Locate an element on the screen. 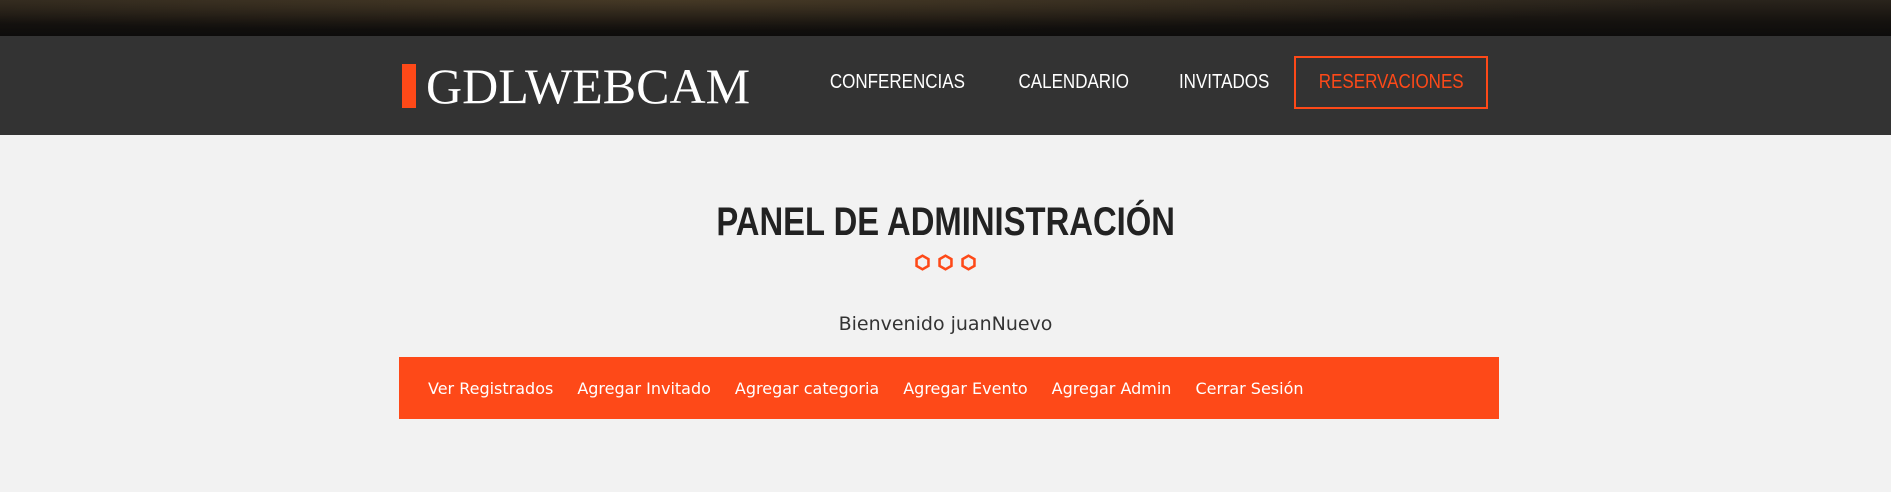 This screenshot has height=492, width=1891. page-title: PANEL DE ADMINISTRACIÓN is located at coordinates (945, 222).